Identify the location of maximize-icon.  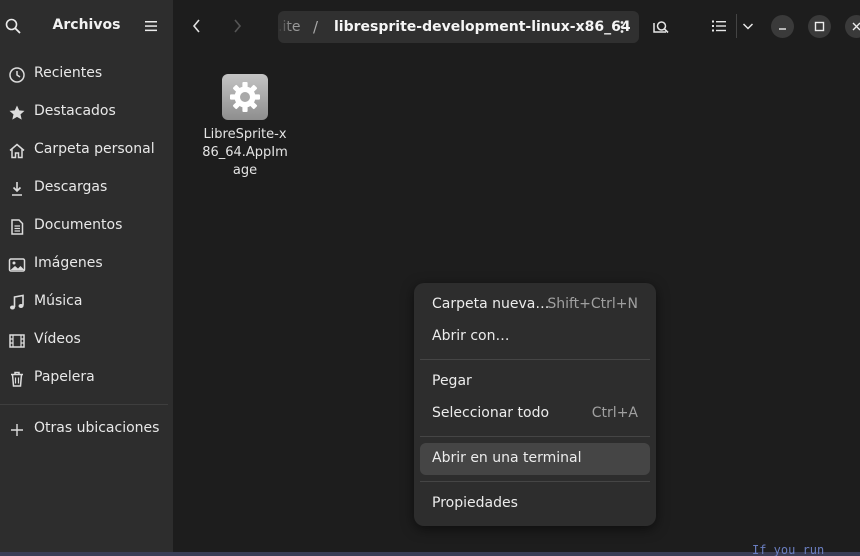
(819, 26).